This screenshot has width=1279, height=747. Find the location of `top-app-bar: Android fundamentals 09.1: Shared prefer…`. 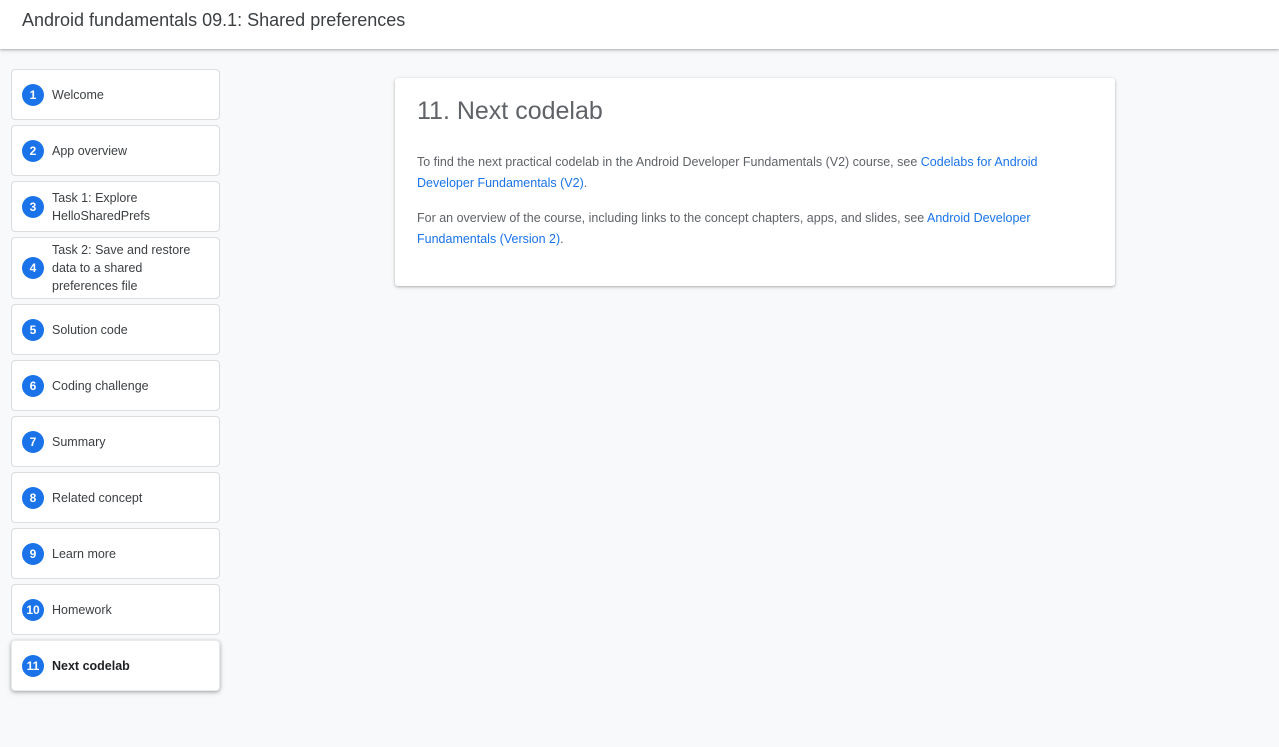

top-app-bar: Android fundamentals 09.1: Shared prefer… is located at coordinates (639, 24).